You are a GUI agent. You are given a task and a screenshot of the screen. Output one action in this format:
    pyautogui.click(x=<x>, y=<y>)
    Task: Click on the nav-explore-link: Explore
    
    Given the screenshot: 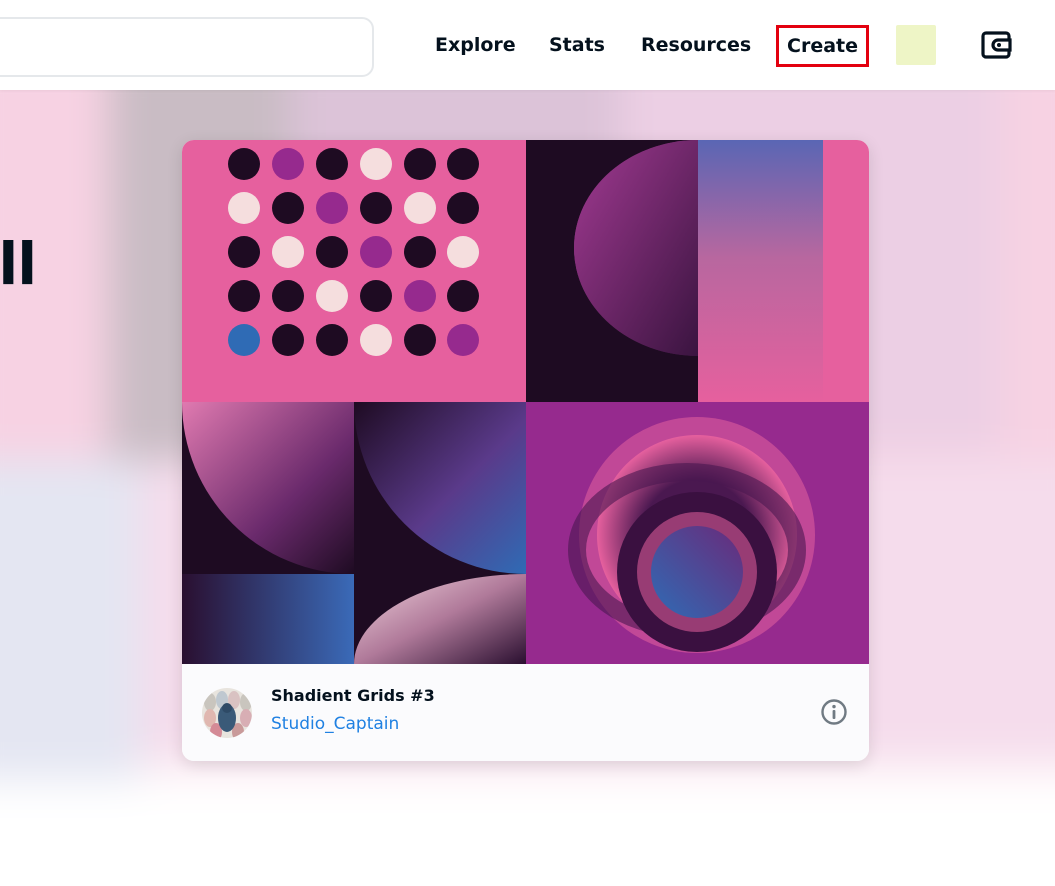 What is the action you would take?
    pyautogui.click(x=475, y=45)
    